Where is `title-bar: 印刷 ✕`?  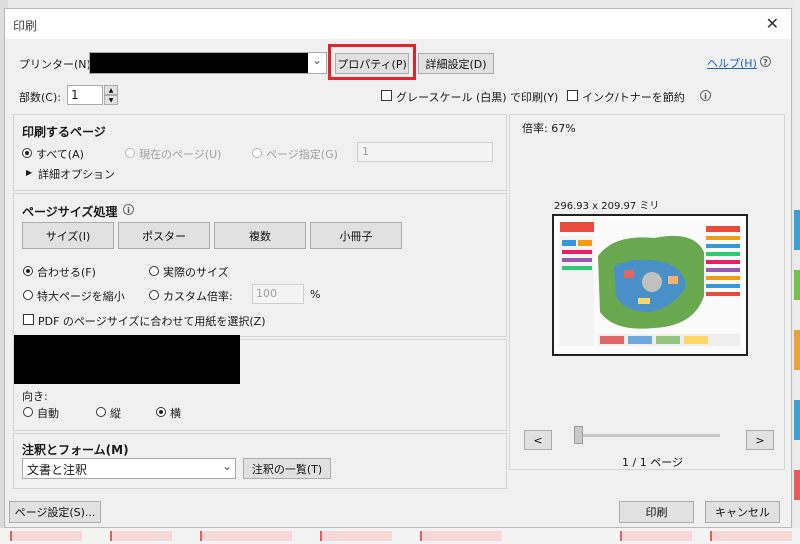
title-bar: 印刷 ✕ is located at coordinates (398, 24).